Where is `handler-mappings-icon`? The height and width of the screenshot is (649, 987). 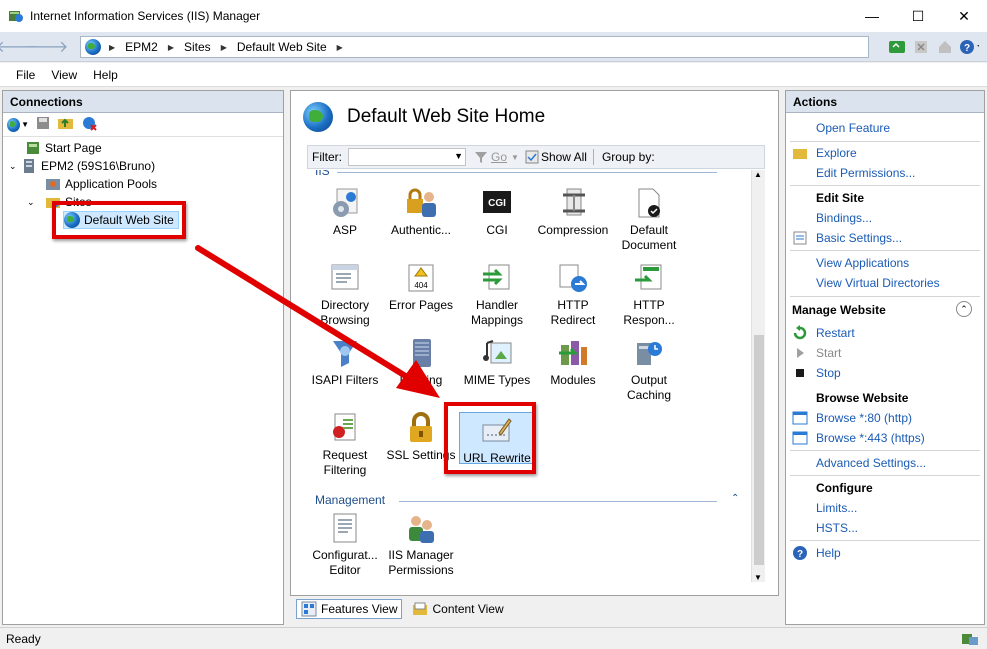
handler-mappings-icon is located at coordinates (497, 278).